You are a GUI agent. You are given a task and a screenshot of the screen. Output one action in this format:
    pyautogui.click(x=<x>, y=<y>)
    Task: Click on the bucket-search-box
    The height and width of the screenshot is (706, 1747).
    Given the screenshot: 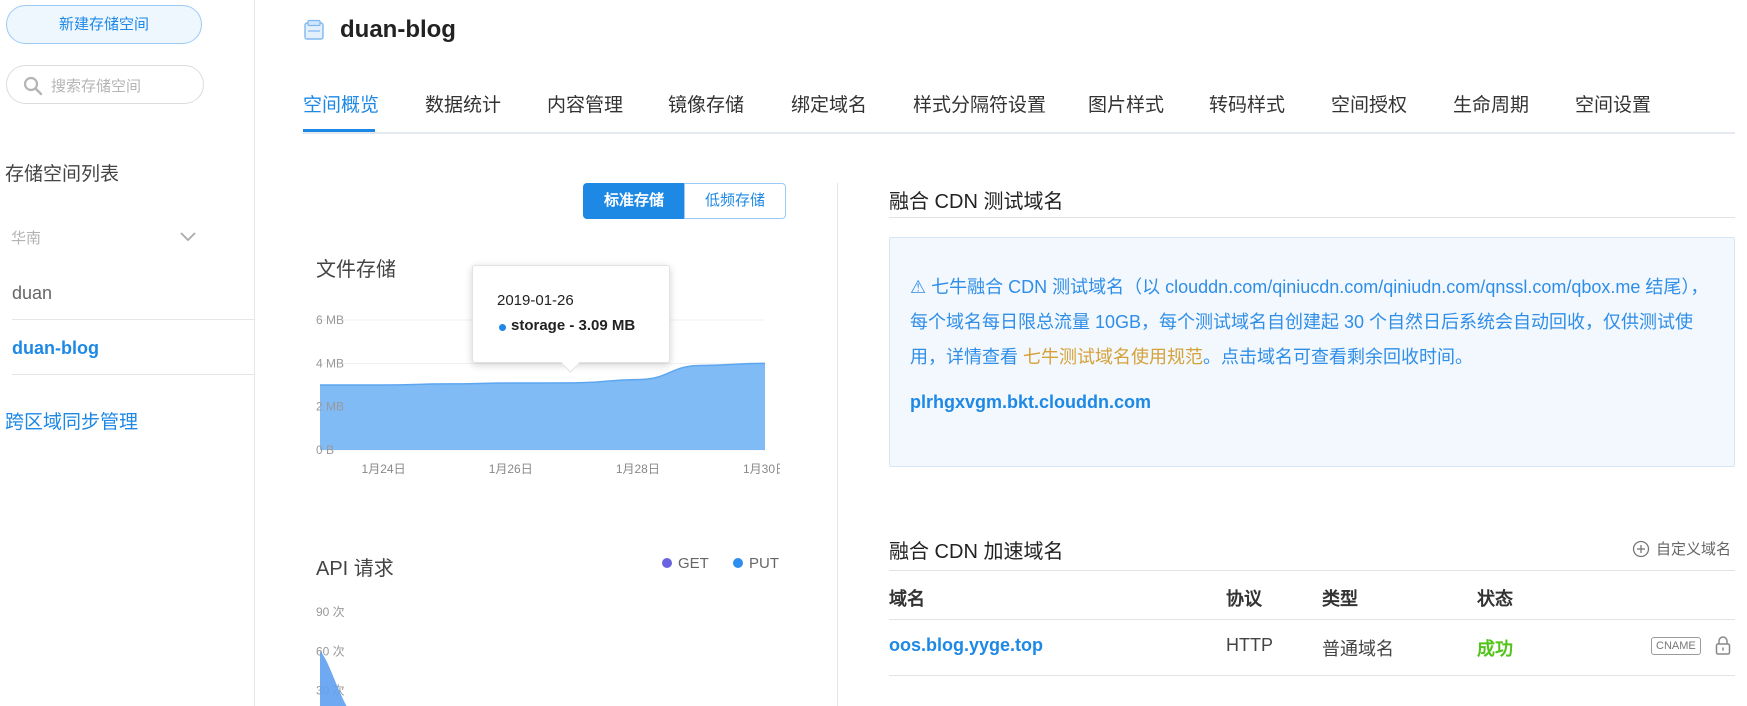 What is the action you would take?
    pyautogui.click(x=105, y=84)
    